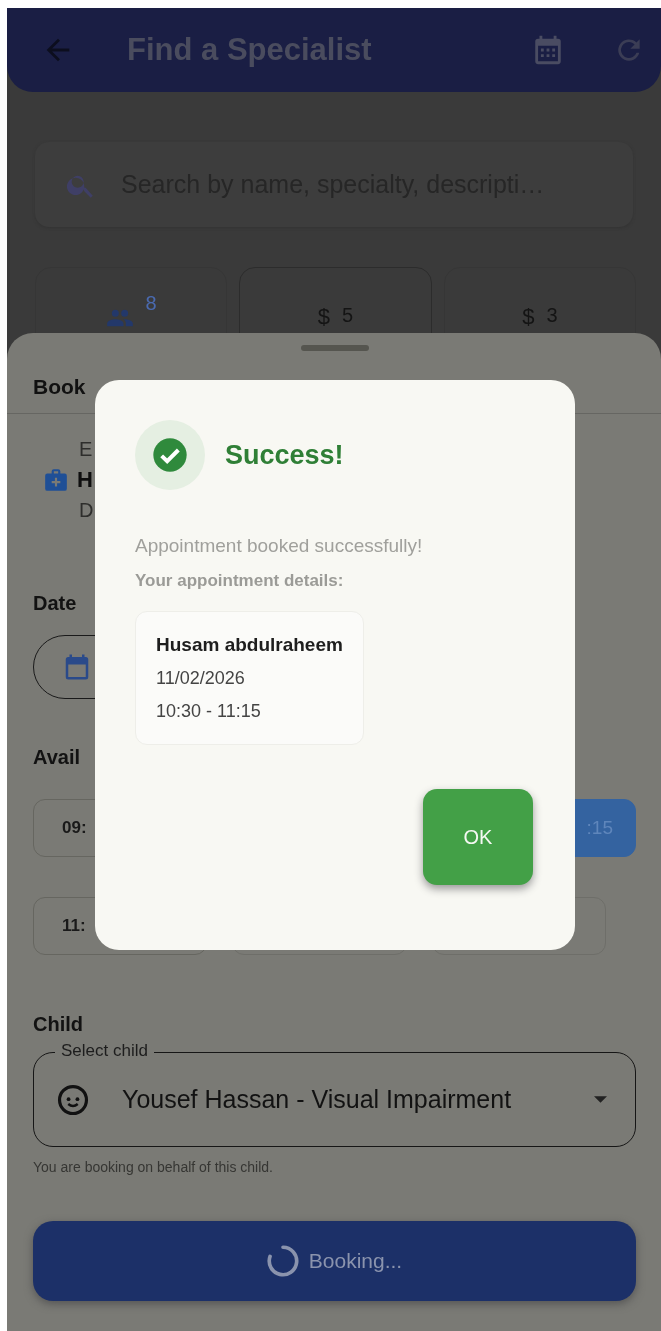 The image size is (661, 1331). Describe the element at coordinates (240, 581) in the screenshot. I see `details-heading: Your appointment details:` at that location.